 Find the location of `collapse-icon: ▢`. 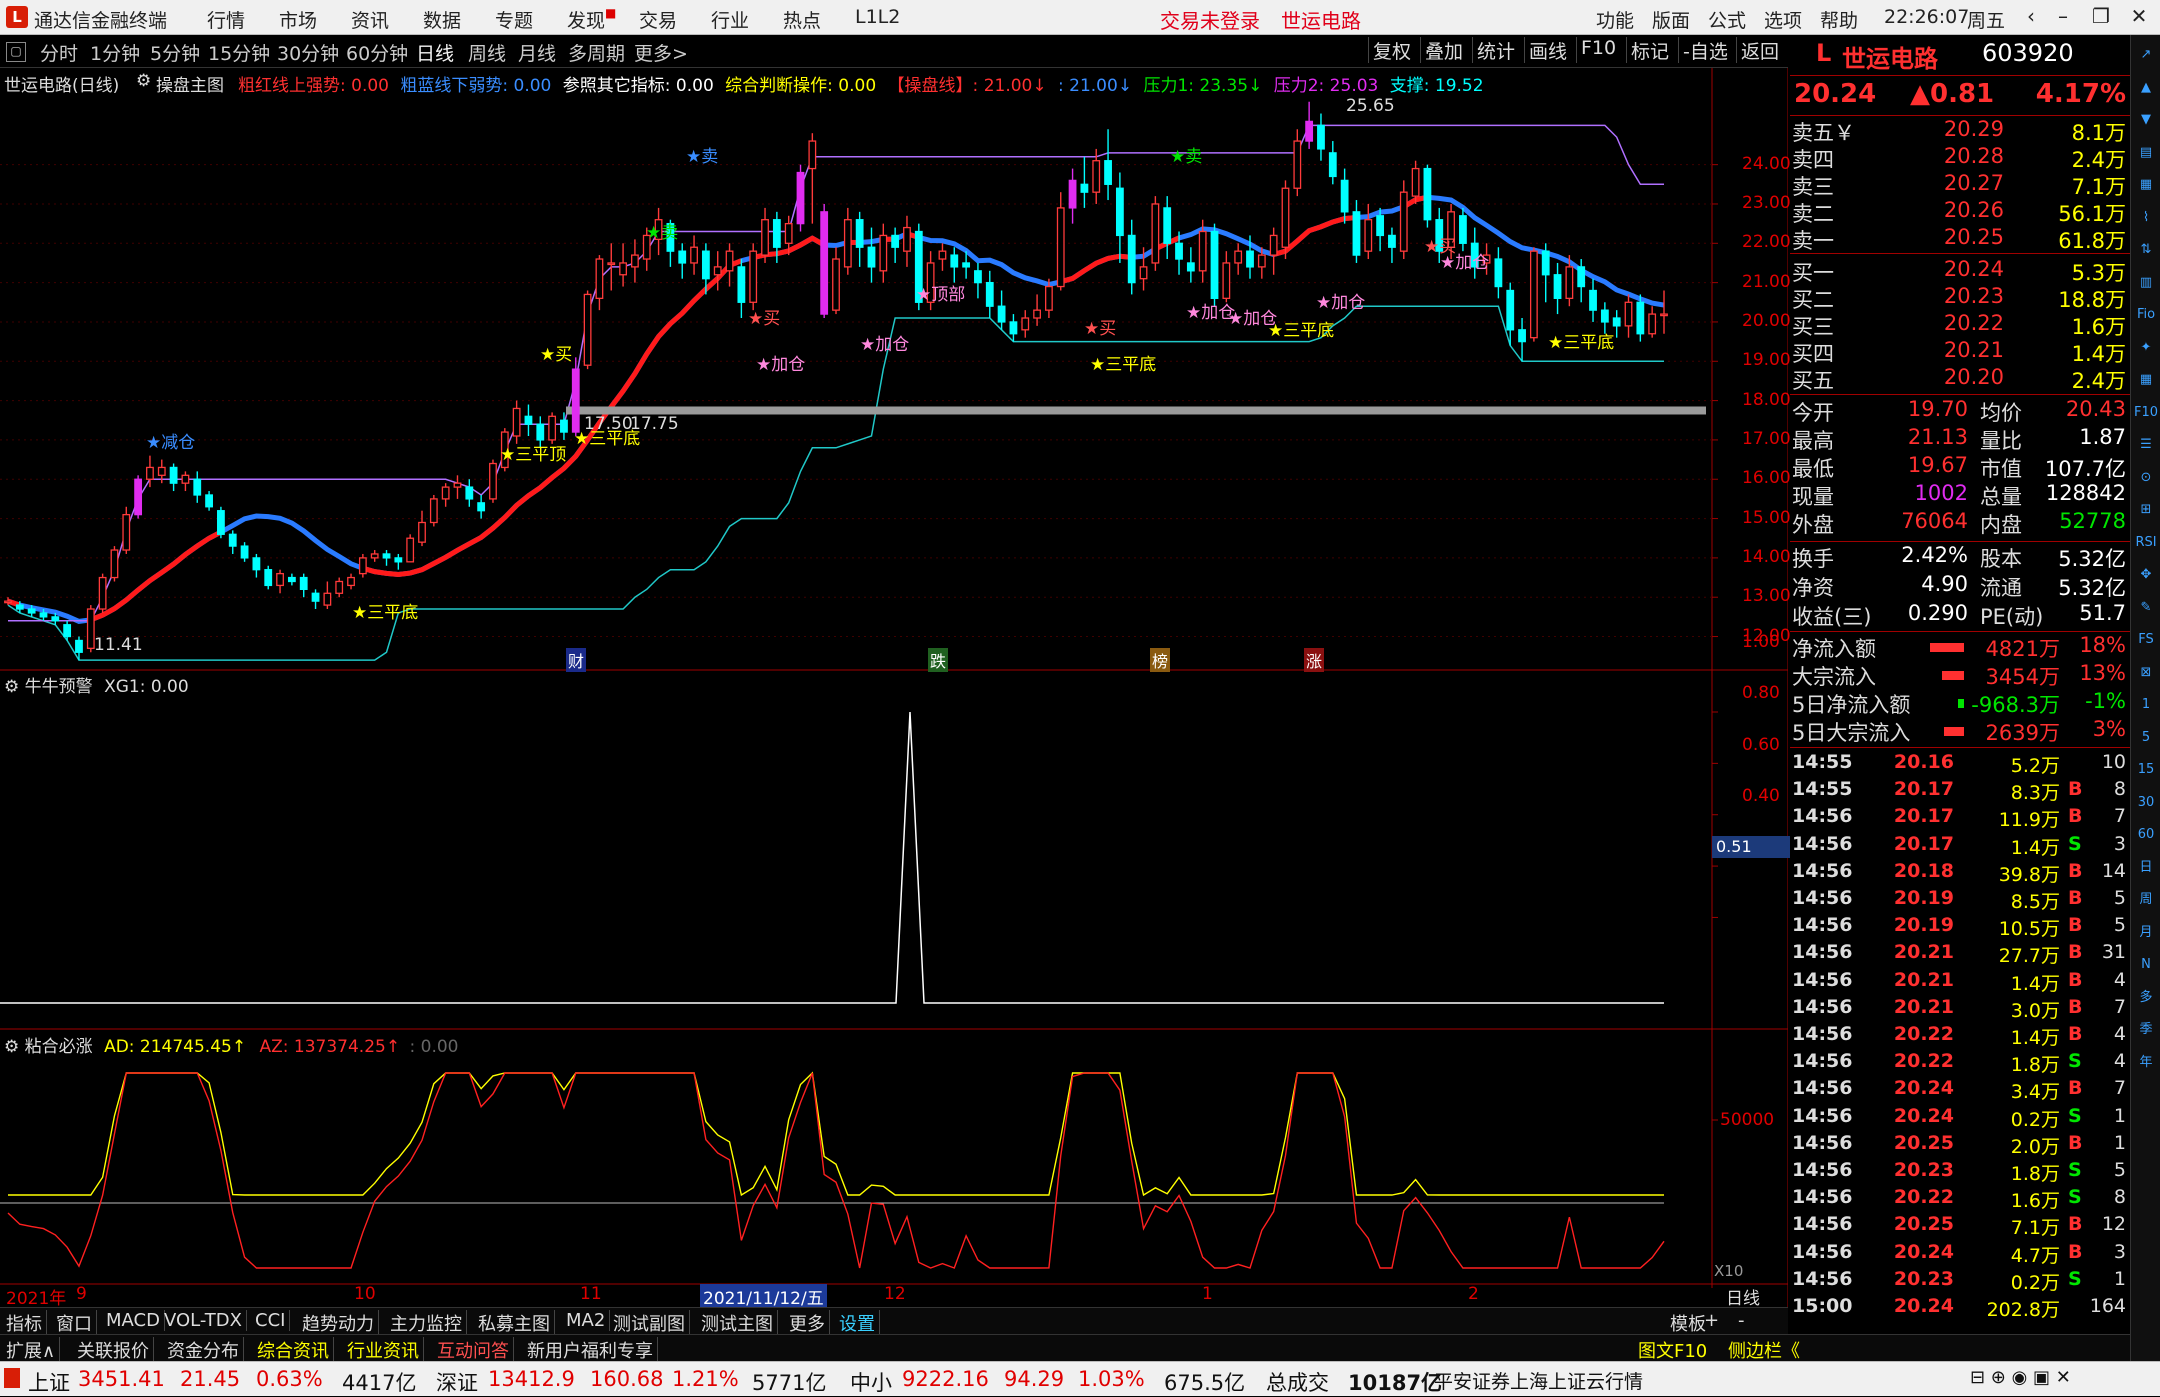

collapse-icon: ▢ is located at coordinates (16, 52).